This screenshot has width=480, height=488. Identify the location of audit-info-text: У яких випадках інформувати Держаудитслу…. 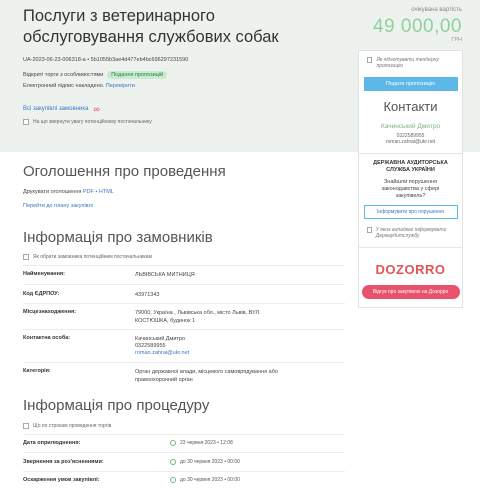
(411, 233).